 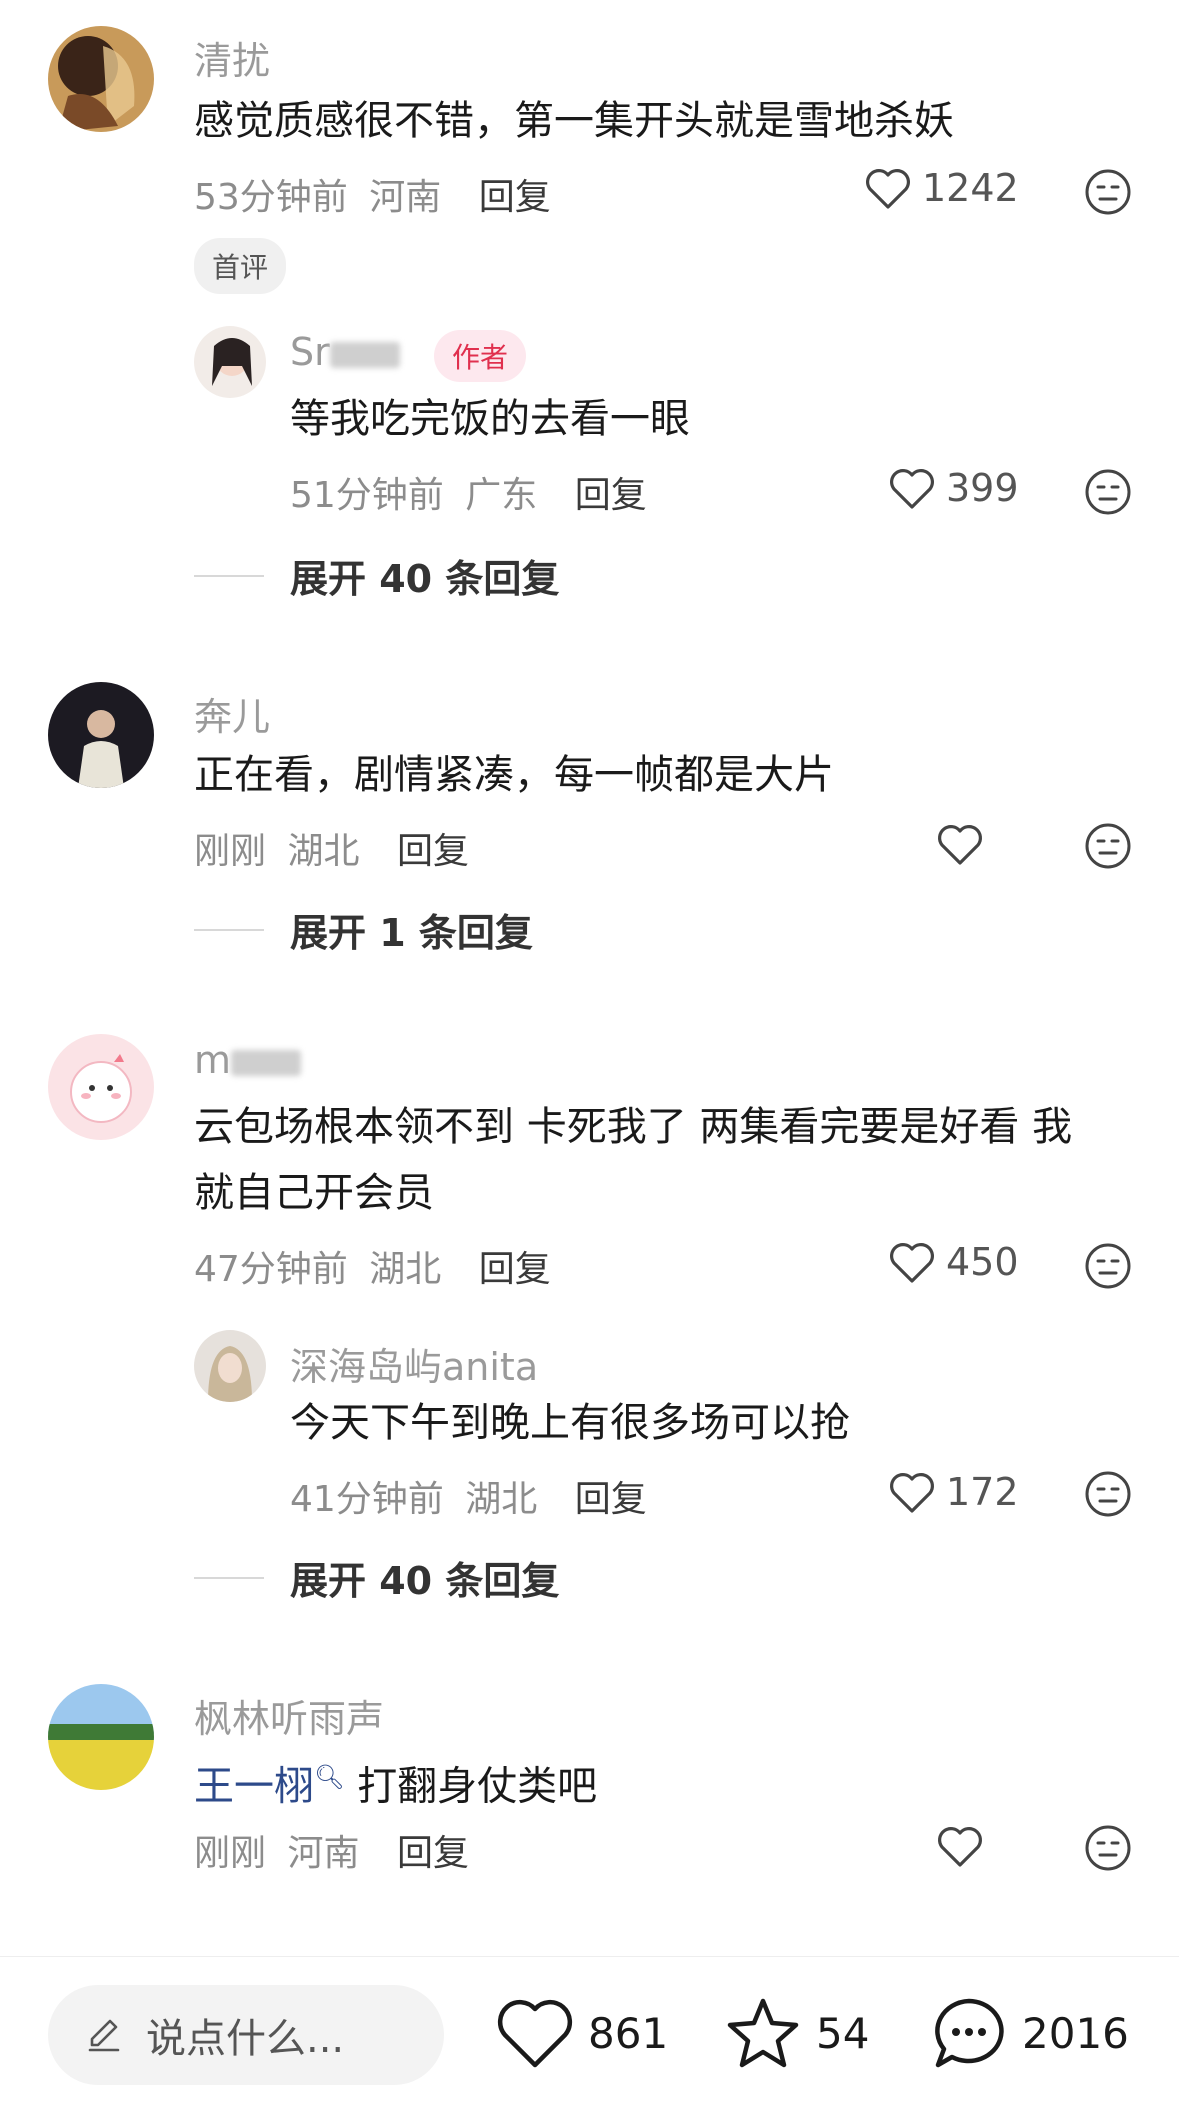 What do you see at coordinates (240, 266) in the screenshot?
I see `first-comment-badge: 首评` at bounding box center [240, 266].